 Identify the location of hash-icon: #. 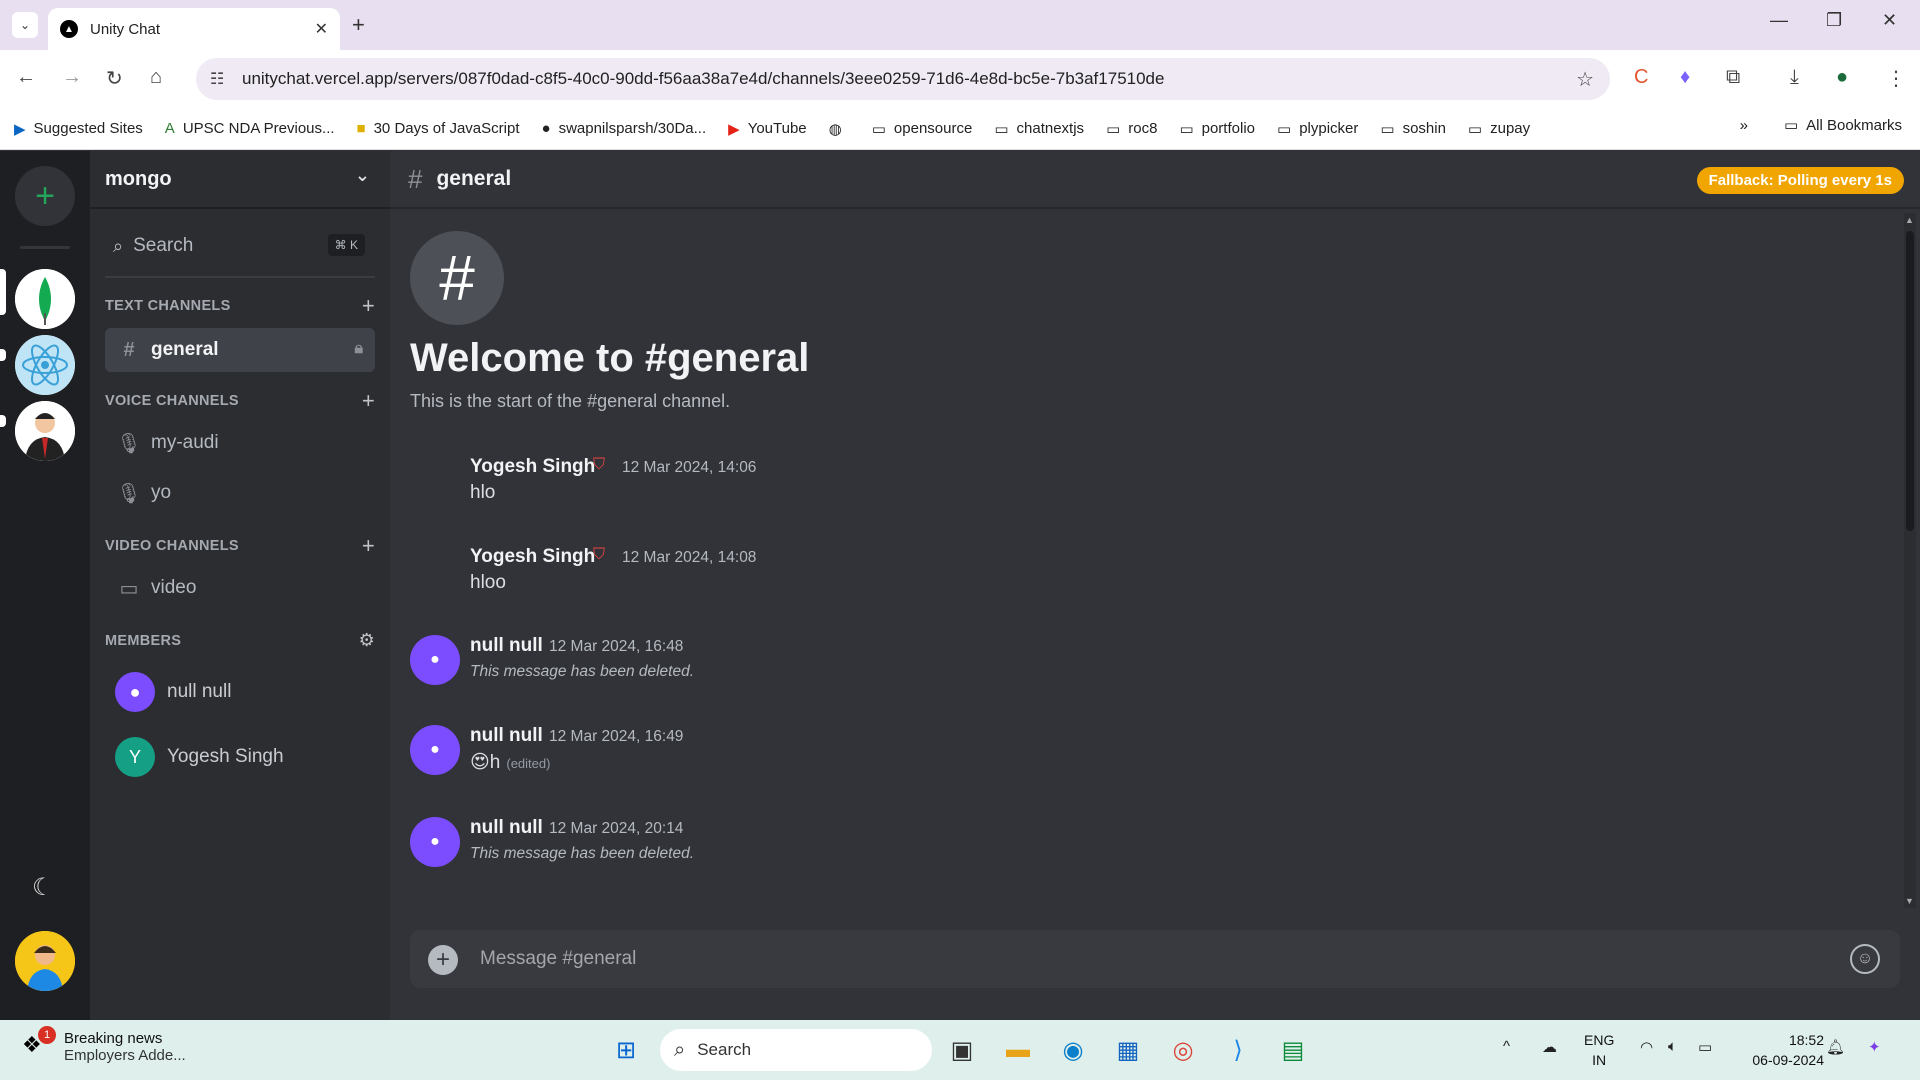
(415, 178).